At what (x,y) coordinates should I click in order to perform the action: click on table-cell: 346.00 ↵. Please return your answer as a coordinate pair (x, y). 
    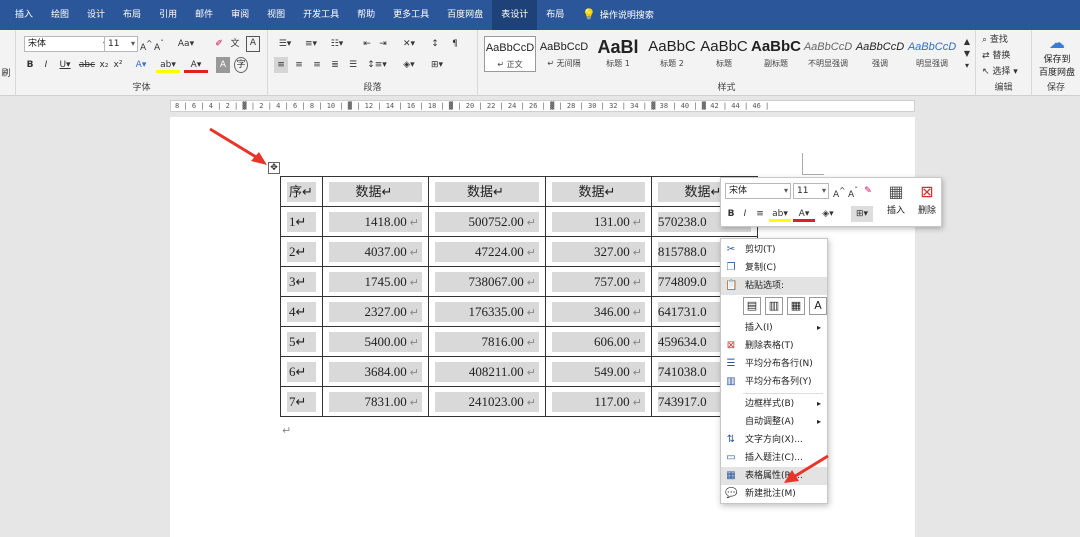
    Looking at the image, I should click on (598, 311).